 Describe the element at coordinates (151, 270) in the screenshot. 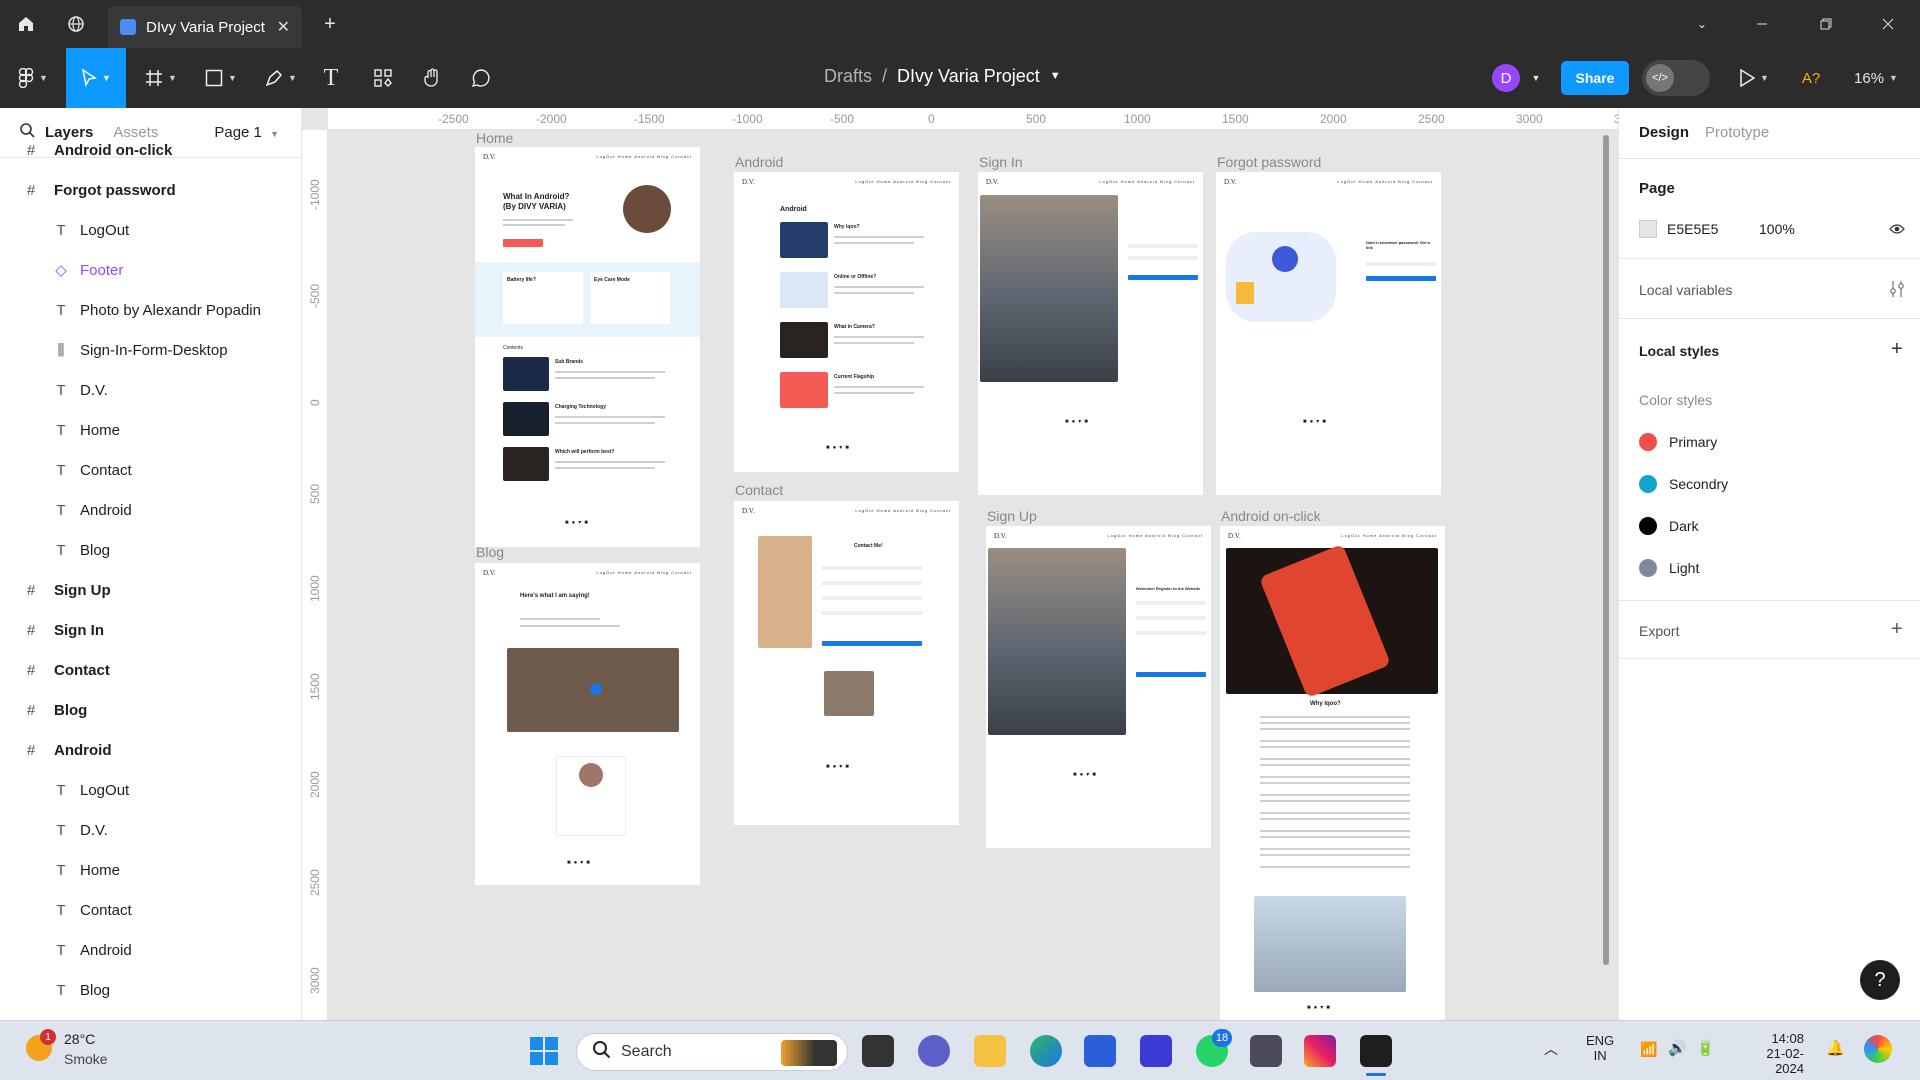

I see `layer-row: ◇ Footer` at that location.